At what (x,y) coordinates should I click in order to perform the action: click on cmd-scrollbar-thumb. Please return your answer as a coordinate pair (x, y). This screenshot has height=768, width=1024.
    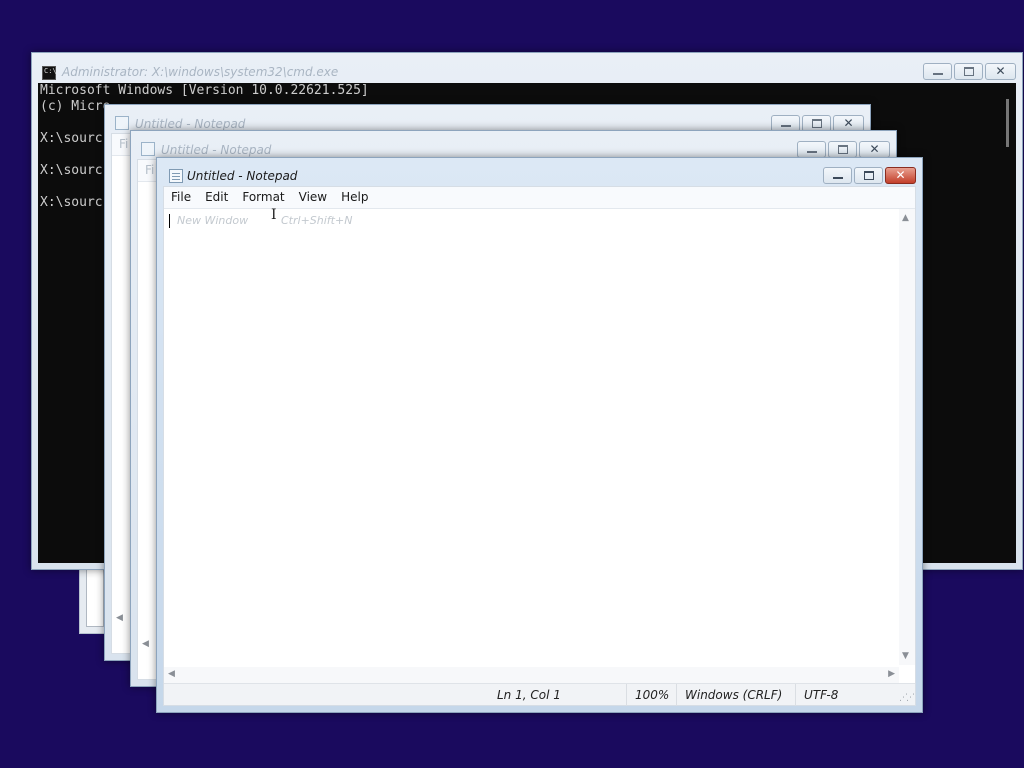
    Looking at the image, I should click on (1007, 123).